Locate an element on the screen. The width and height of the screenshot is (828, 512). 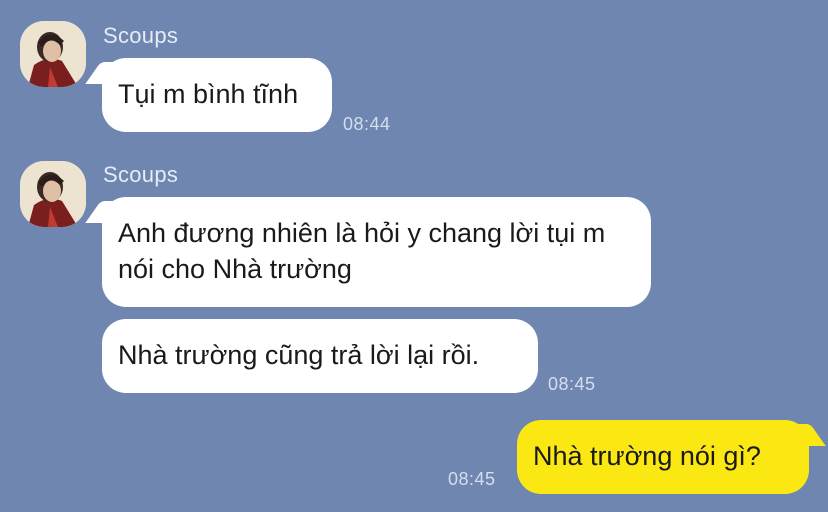
message-text: Tụi m bình tĩnh is located at coordinates (208, 94).